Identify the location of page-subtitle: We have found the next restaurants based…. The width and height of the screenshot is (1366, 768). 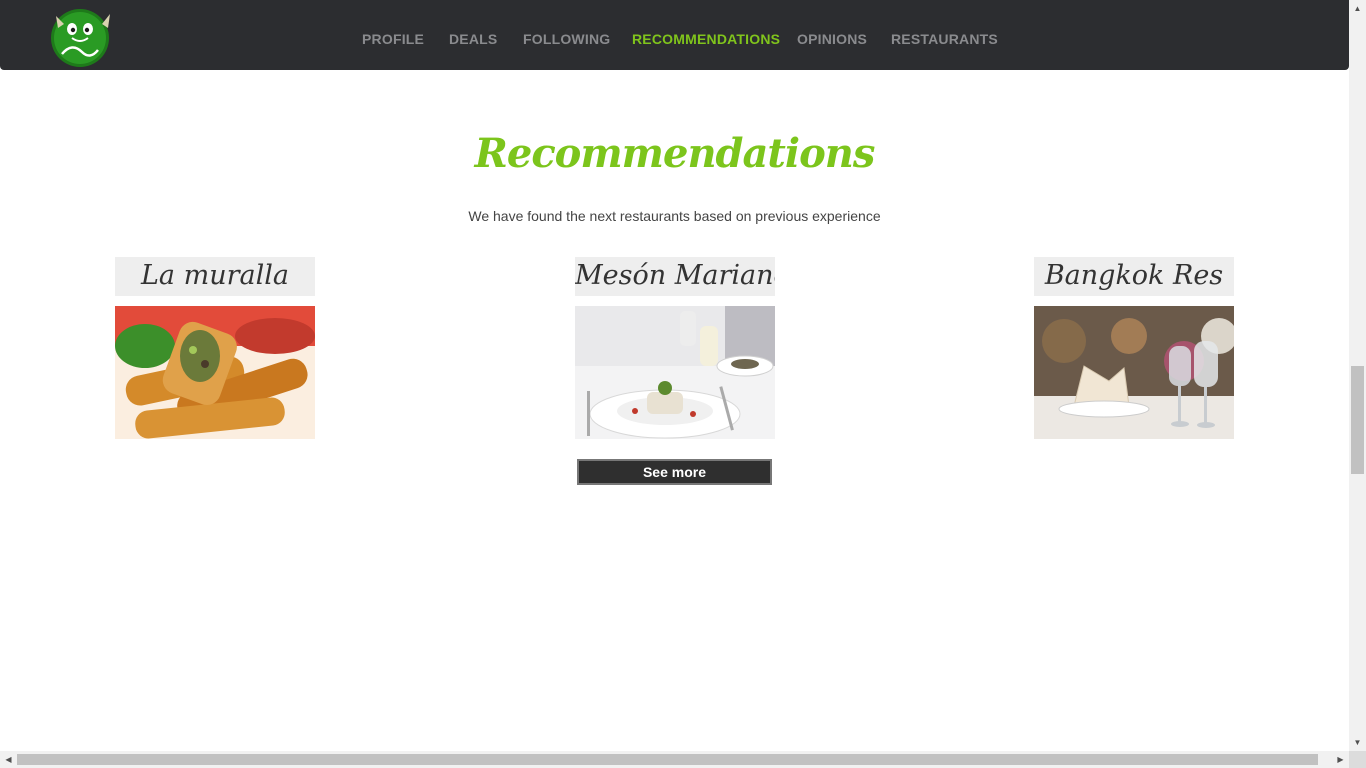
(674, 216).